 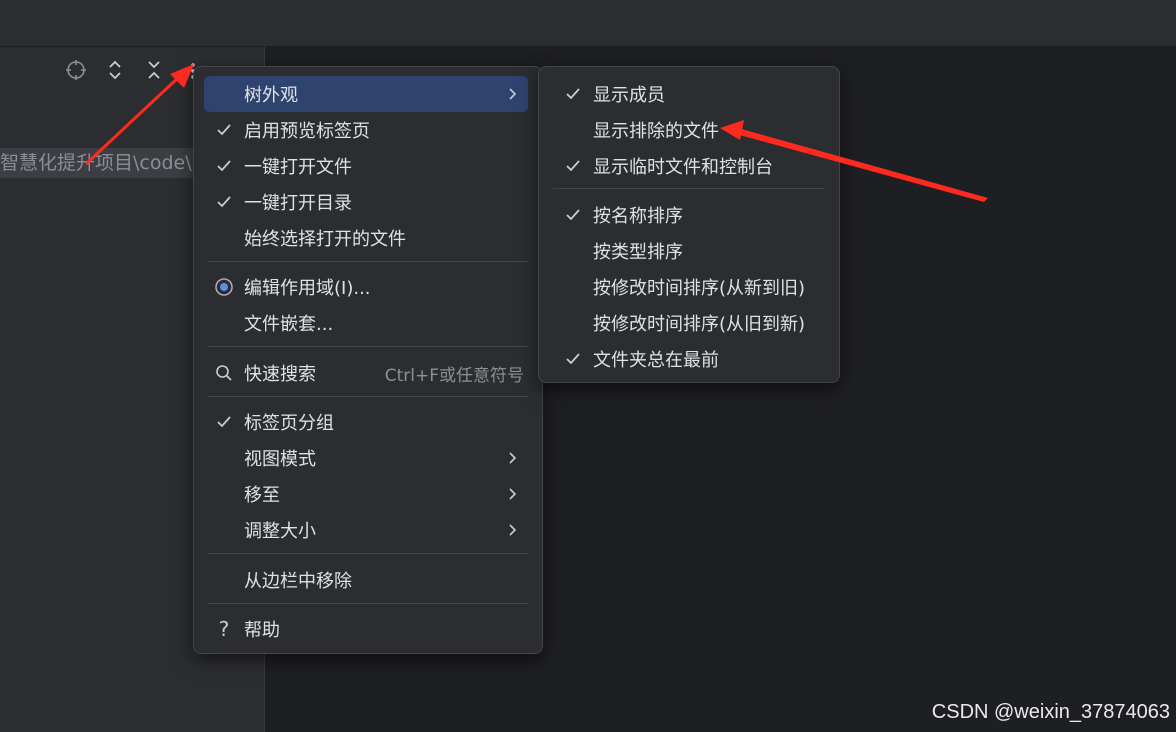 I want to click on menu-item-open-files-single-click: 一键打开文件, so click(x=366, y=166).